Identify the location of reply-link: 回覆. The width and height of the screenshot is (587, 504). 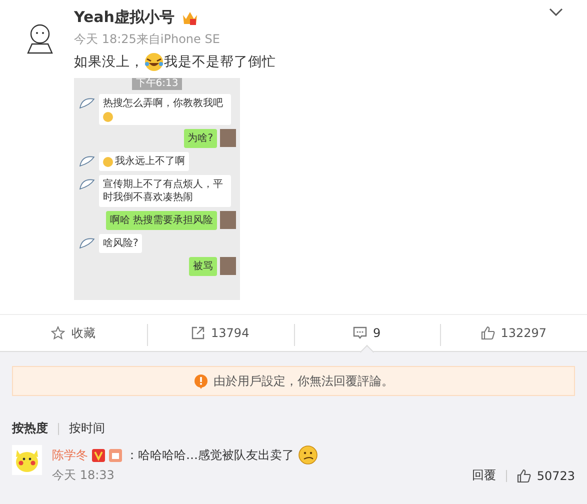
(484, 475).